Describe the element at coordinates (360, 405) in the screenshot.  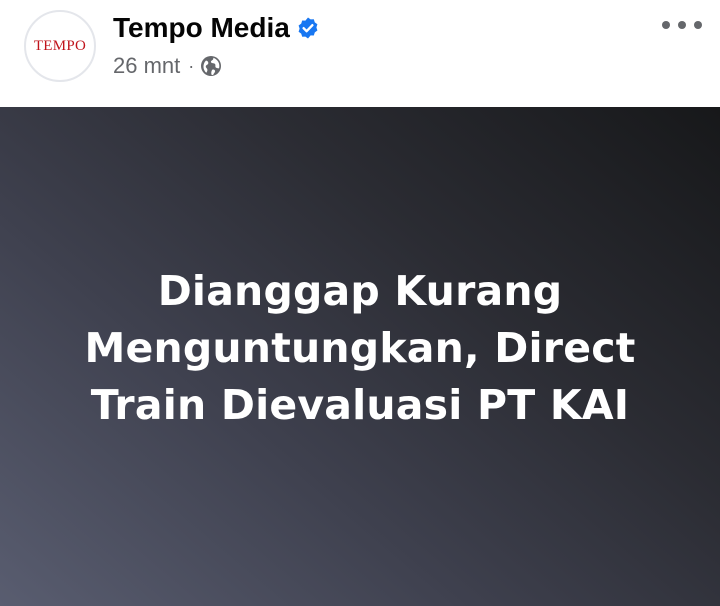
I see `headline-line-3: Train Dievaluasi PT KAI` at that location.